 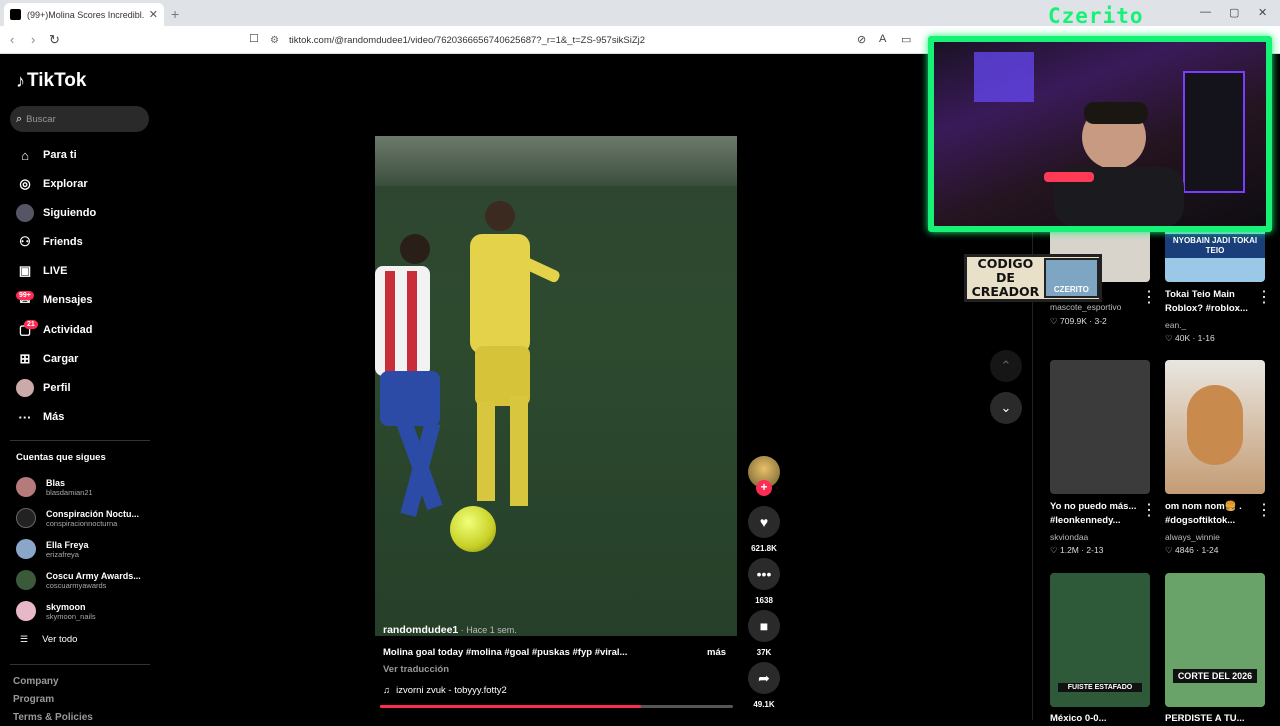 I want to click on share-icon: ➦, so click(x=764, y=678).